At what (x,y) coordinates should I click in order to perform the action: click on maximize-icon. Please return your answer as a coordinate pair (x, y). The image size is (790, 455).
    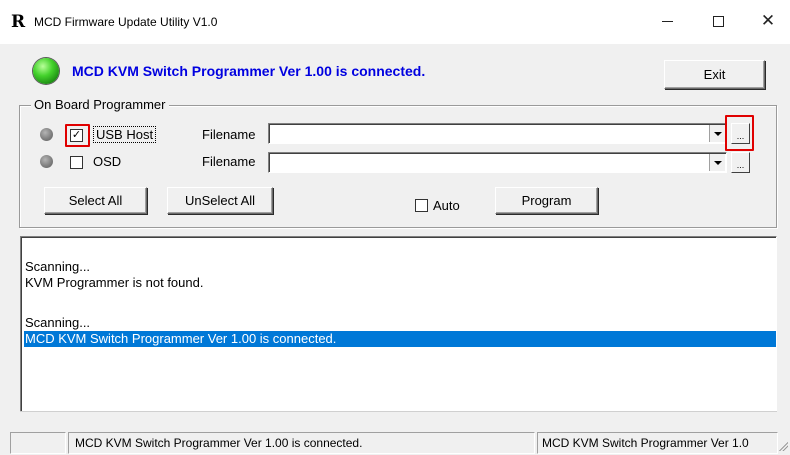
    Looking at the image, I should click on (718, 21).